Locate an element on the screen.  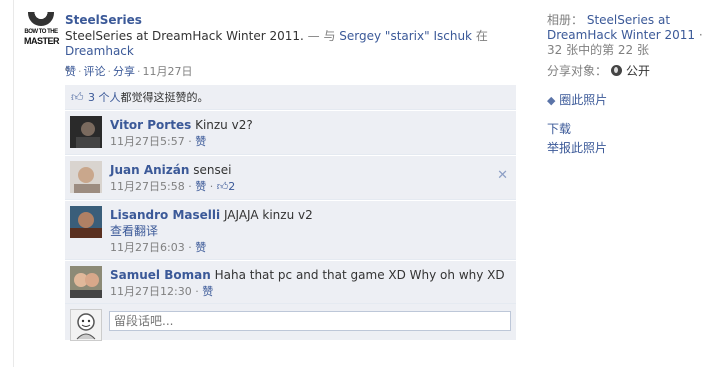
tag-icon: ◆ is located at coordinates (551, 100).